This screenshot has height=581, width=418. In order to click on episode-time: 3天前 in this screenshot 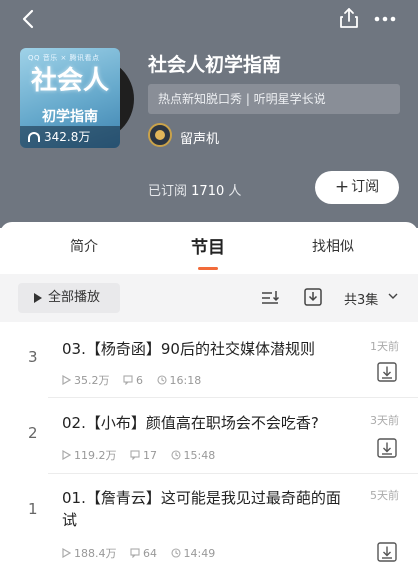, I will do `click(384, 420)`.